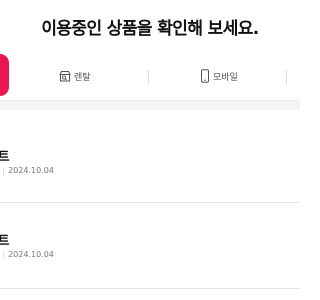 This screenshot has height=300, width=320. I want to click on tab-rental: 렌탈, so click(75, 76).